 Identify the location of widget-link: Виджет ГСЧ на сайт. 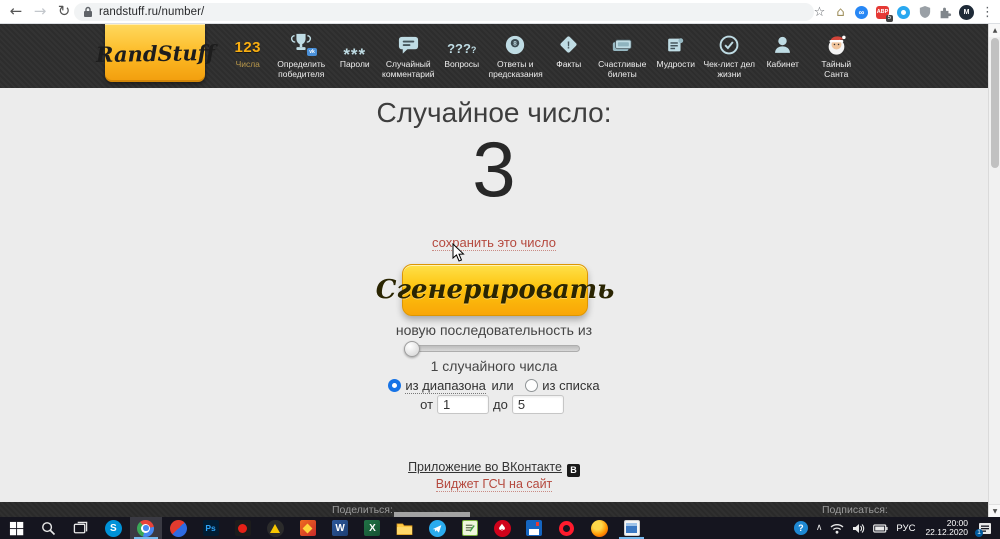
(494, 484).